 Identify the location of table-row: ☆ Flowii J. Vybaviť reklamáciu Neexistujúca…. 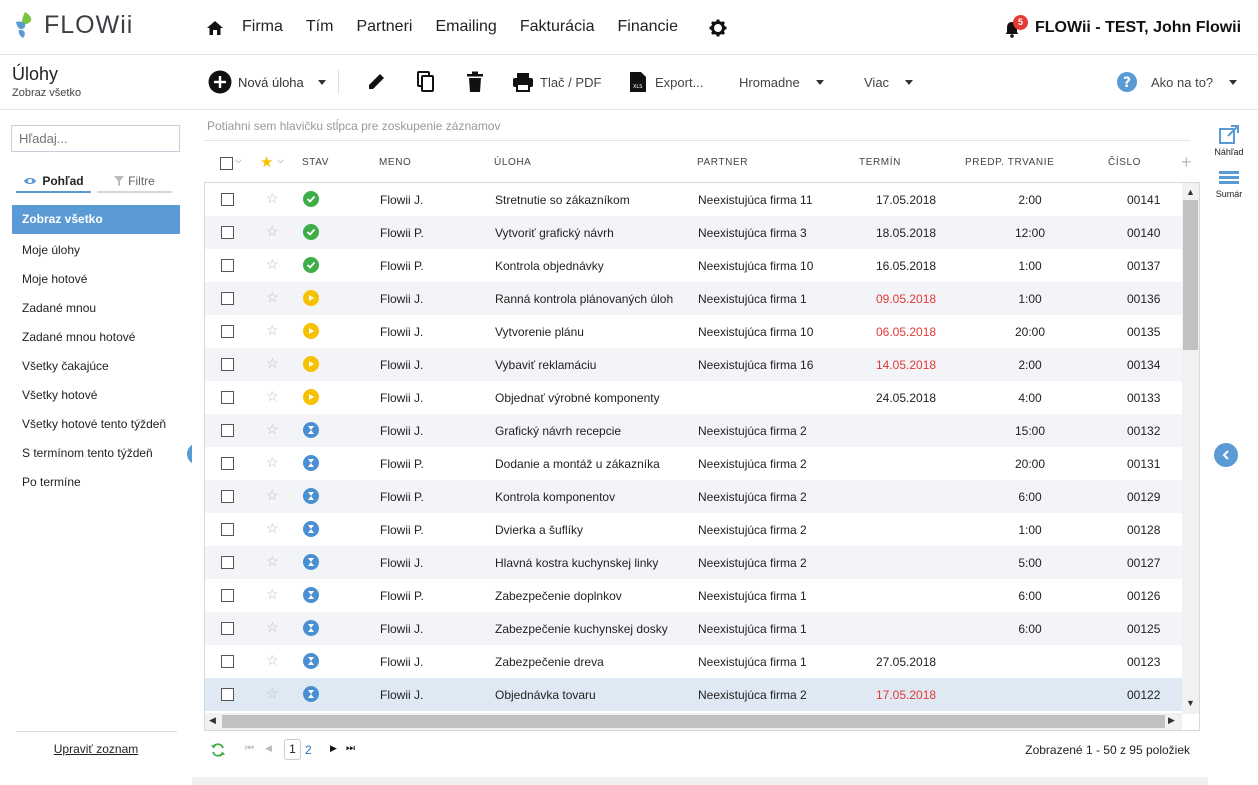
(693, 364).